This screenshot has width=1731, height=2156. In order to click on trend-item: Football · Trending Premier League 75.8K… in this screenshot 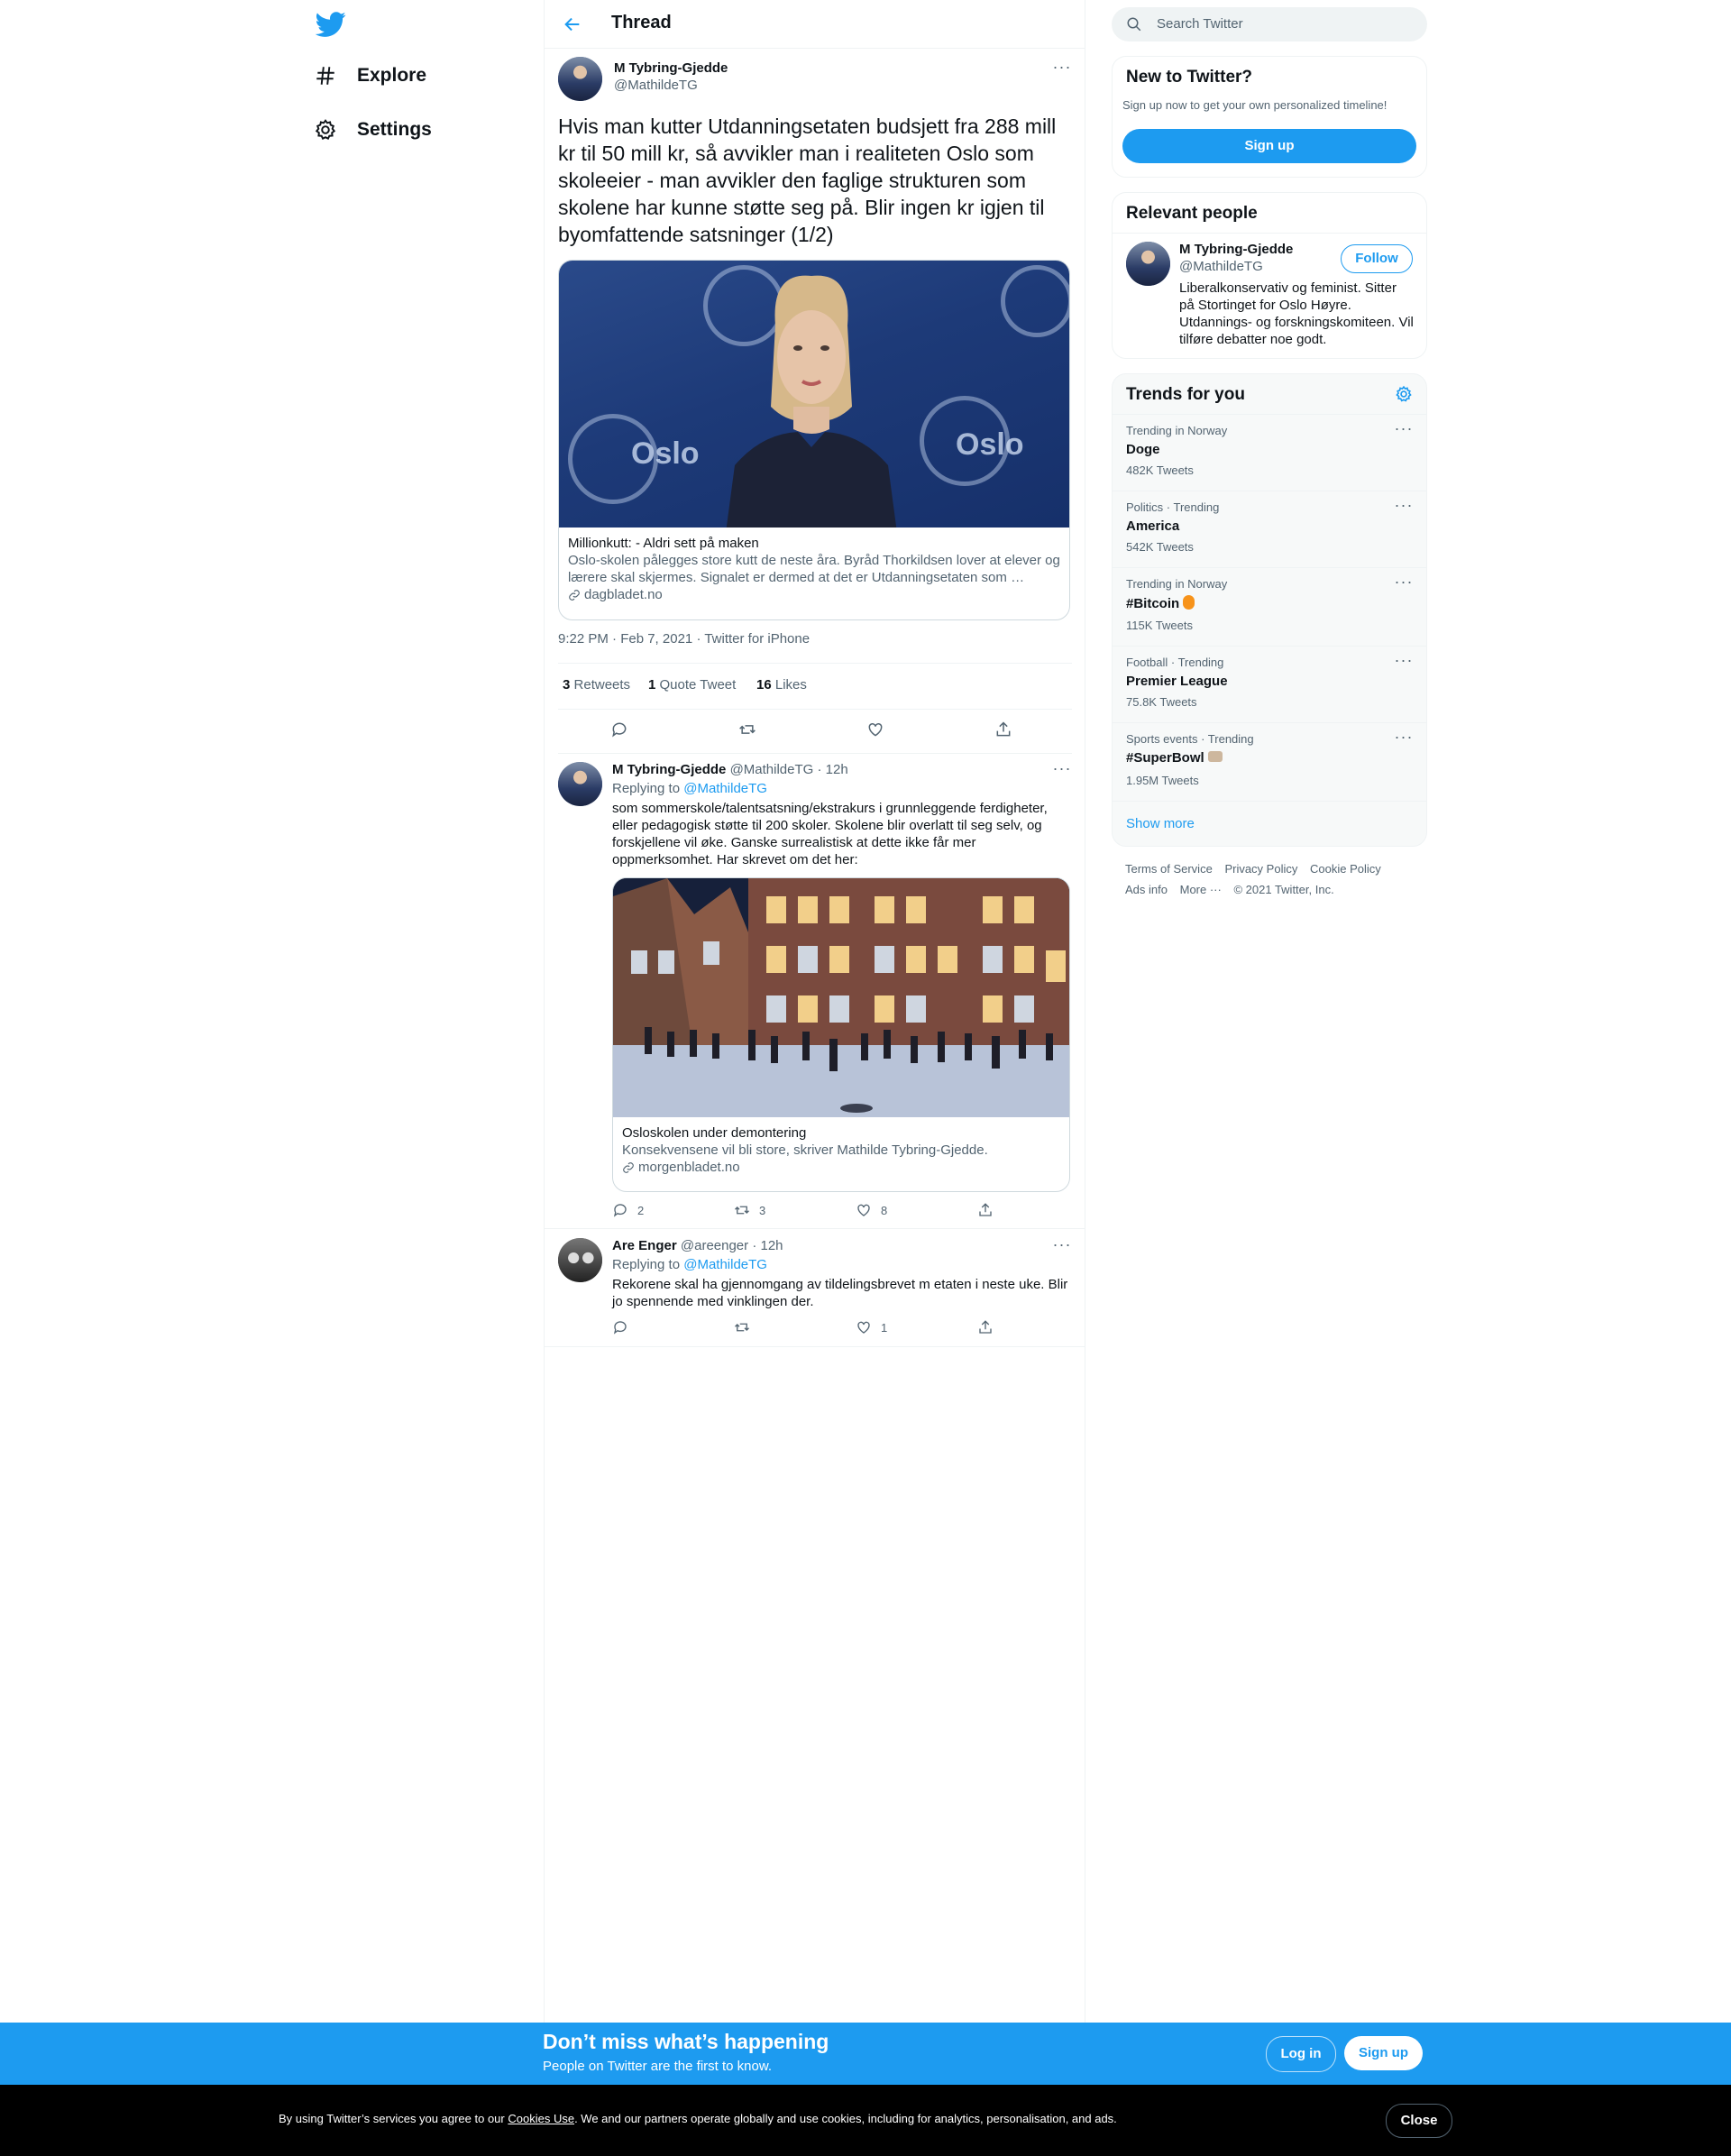, I will do `click(1269, 684)`.